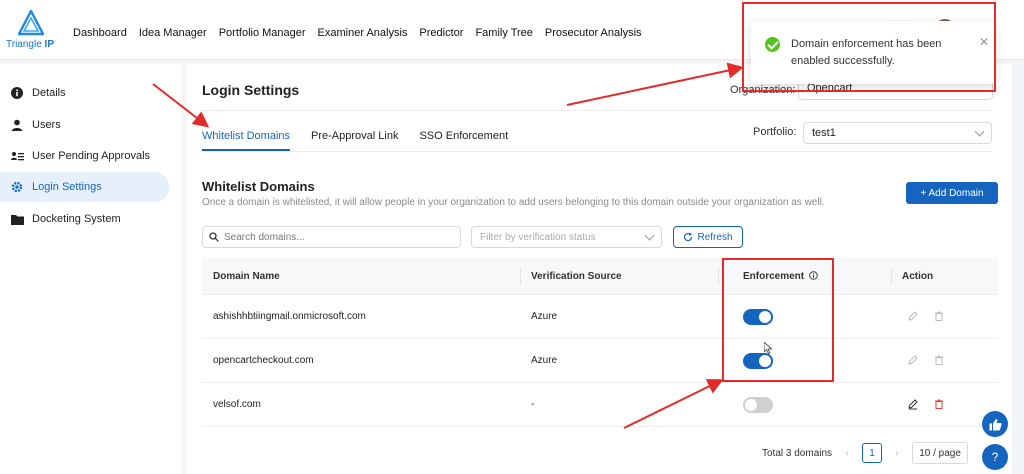 The image size is (1024, 474). I want to click on portfolio-select: test1, so click(897, 133).